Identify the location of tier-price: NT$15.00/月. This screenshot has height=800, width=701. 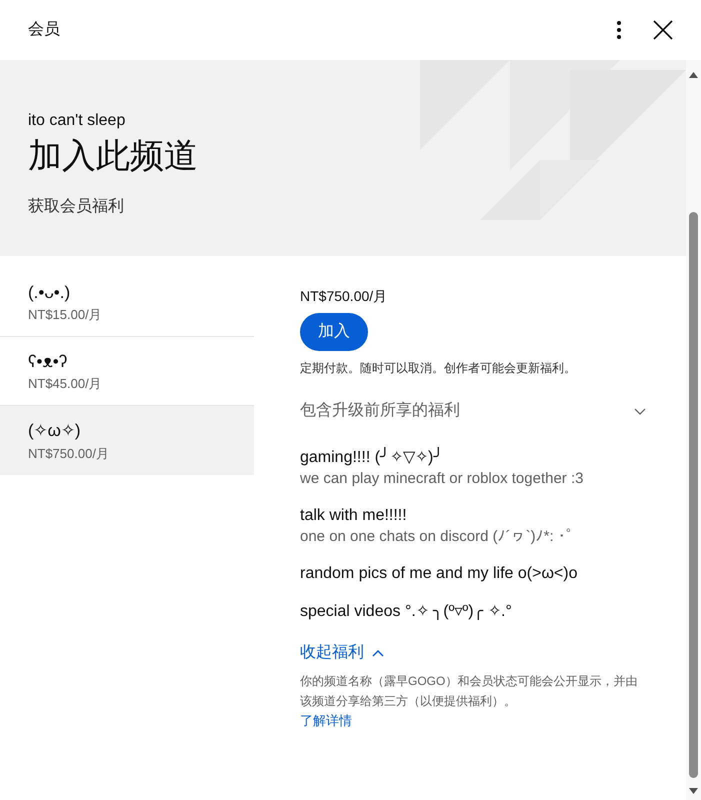
(65, 315).